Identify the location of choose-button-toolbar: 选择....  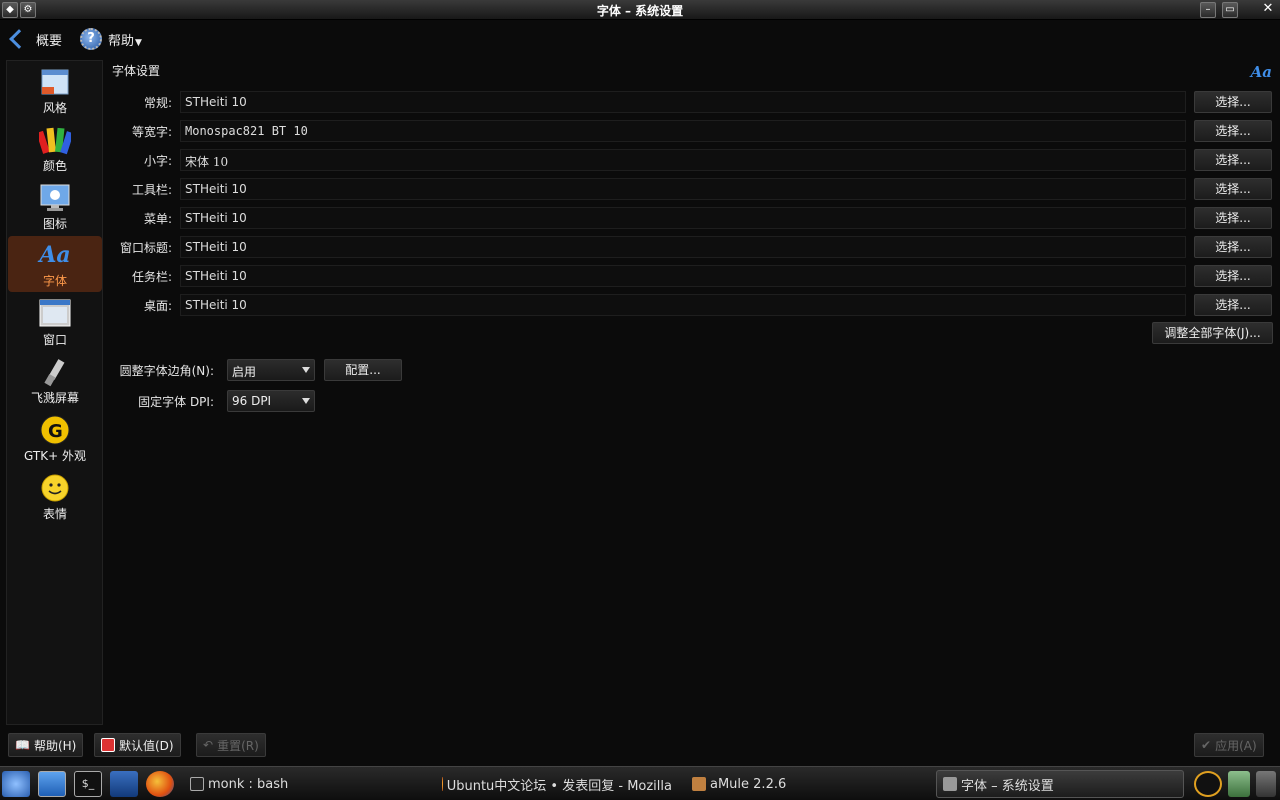
(1233, 189).